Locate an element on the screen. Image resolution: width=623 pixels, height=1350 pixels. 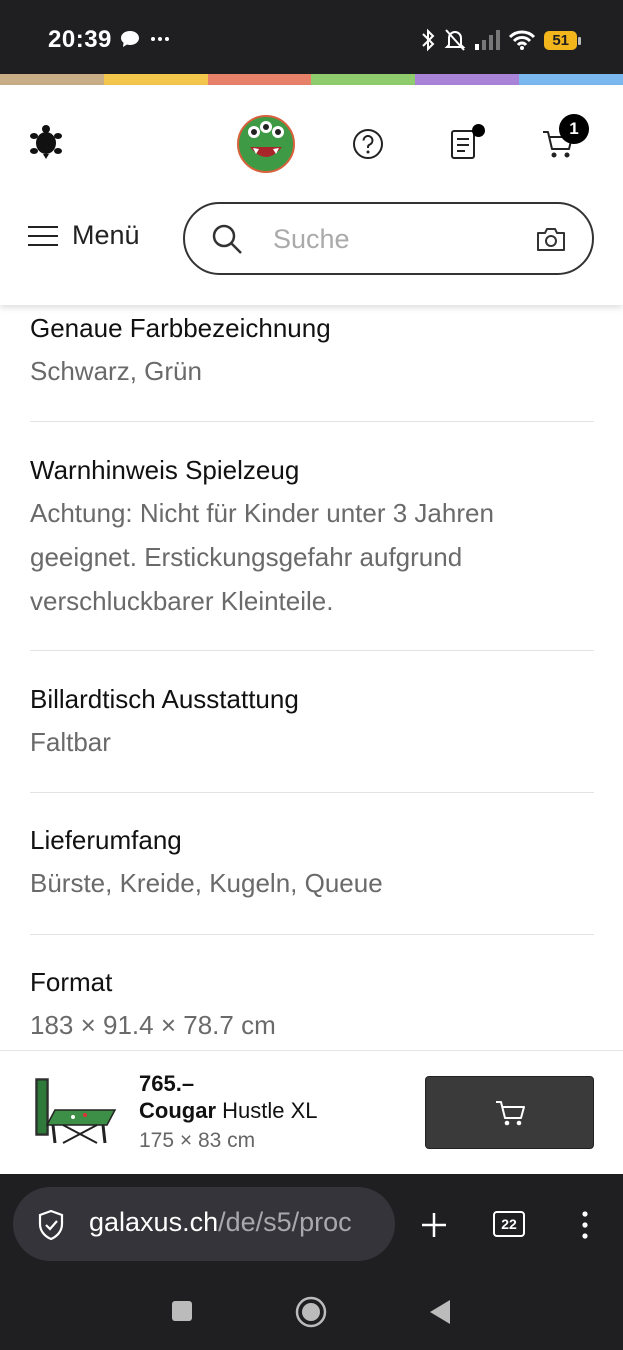
search-bar is located at coordinates (388, 238).